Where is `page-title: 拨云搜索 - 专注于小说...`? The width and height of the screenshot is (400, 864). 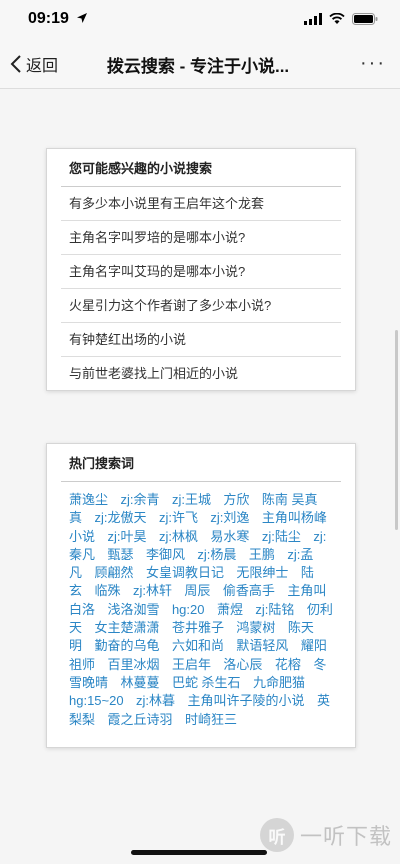 page-title: 拨云搜索 - 专注于小说... is located at coordinates (198, 66).